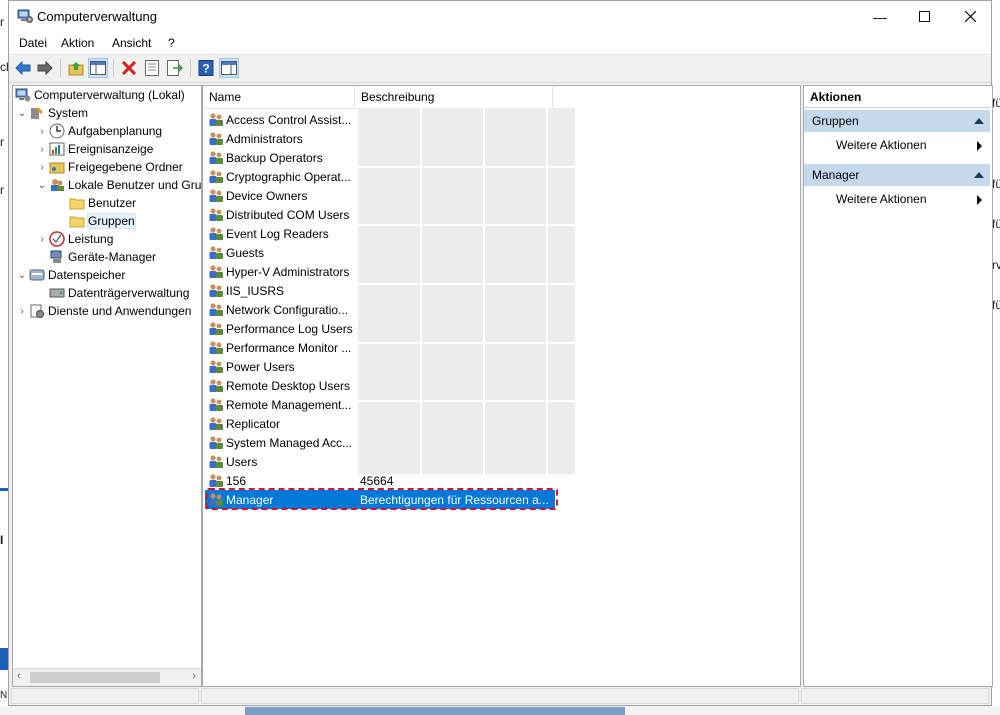  I want to click on back-button, so click(23, 68).